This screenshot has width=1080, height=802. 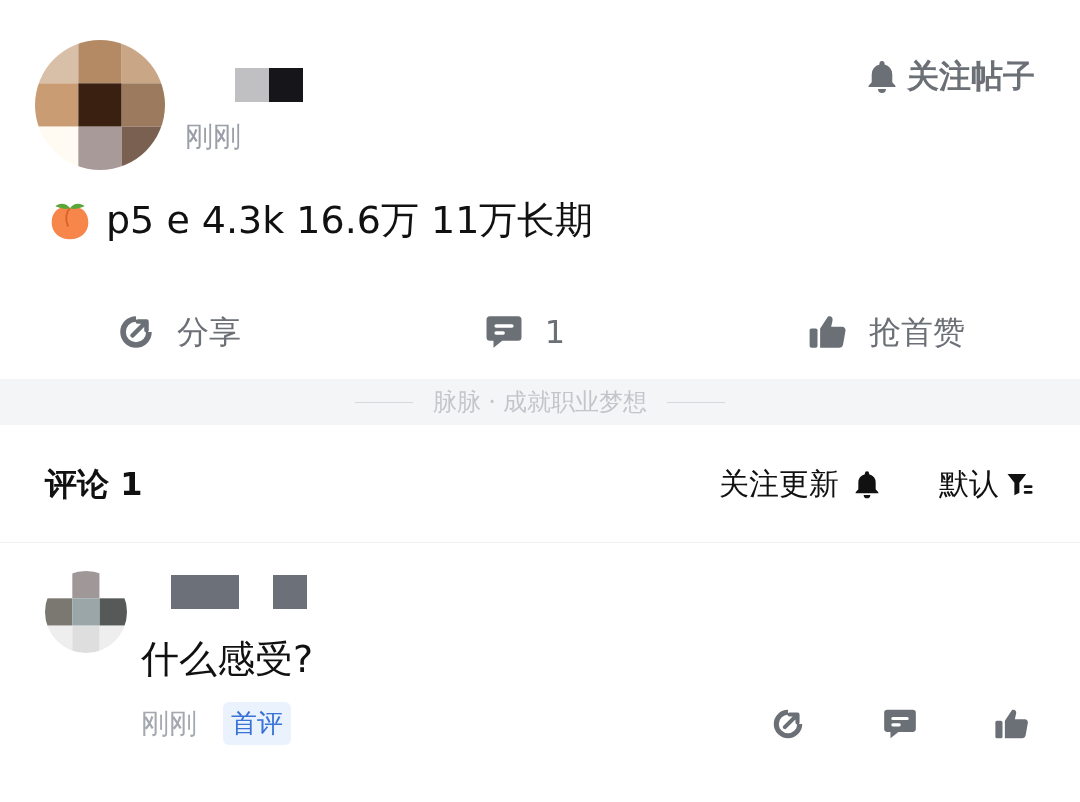 I want to click on comment-button: 1, so click(x=524, y=332).